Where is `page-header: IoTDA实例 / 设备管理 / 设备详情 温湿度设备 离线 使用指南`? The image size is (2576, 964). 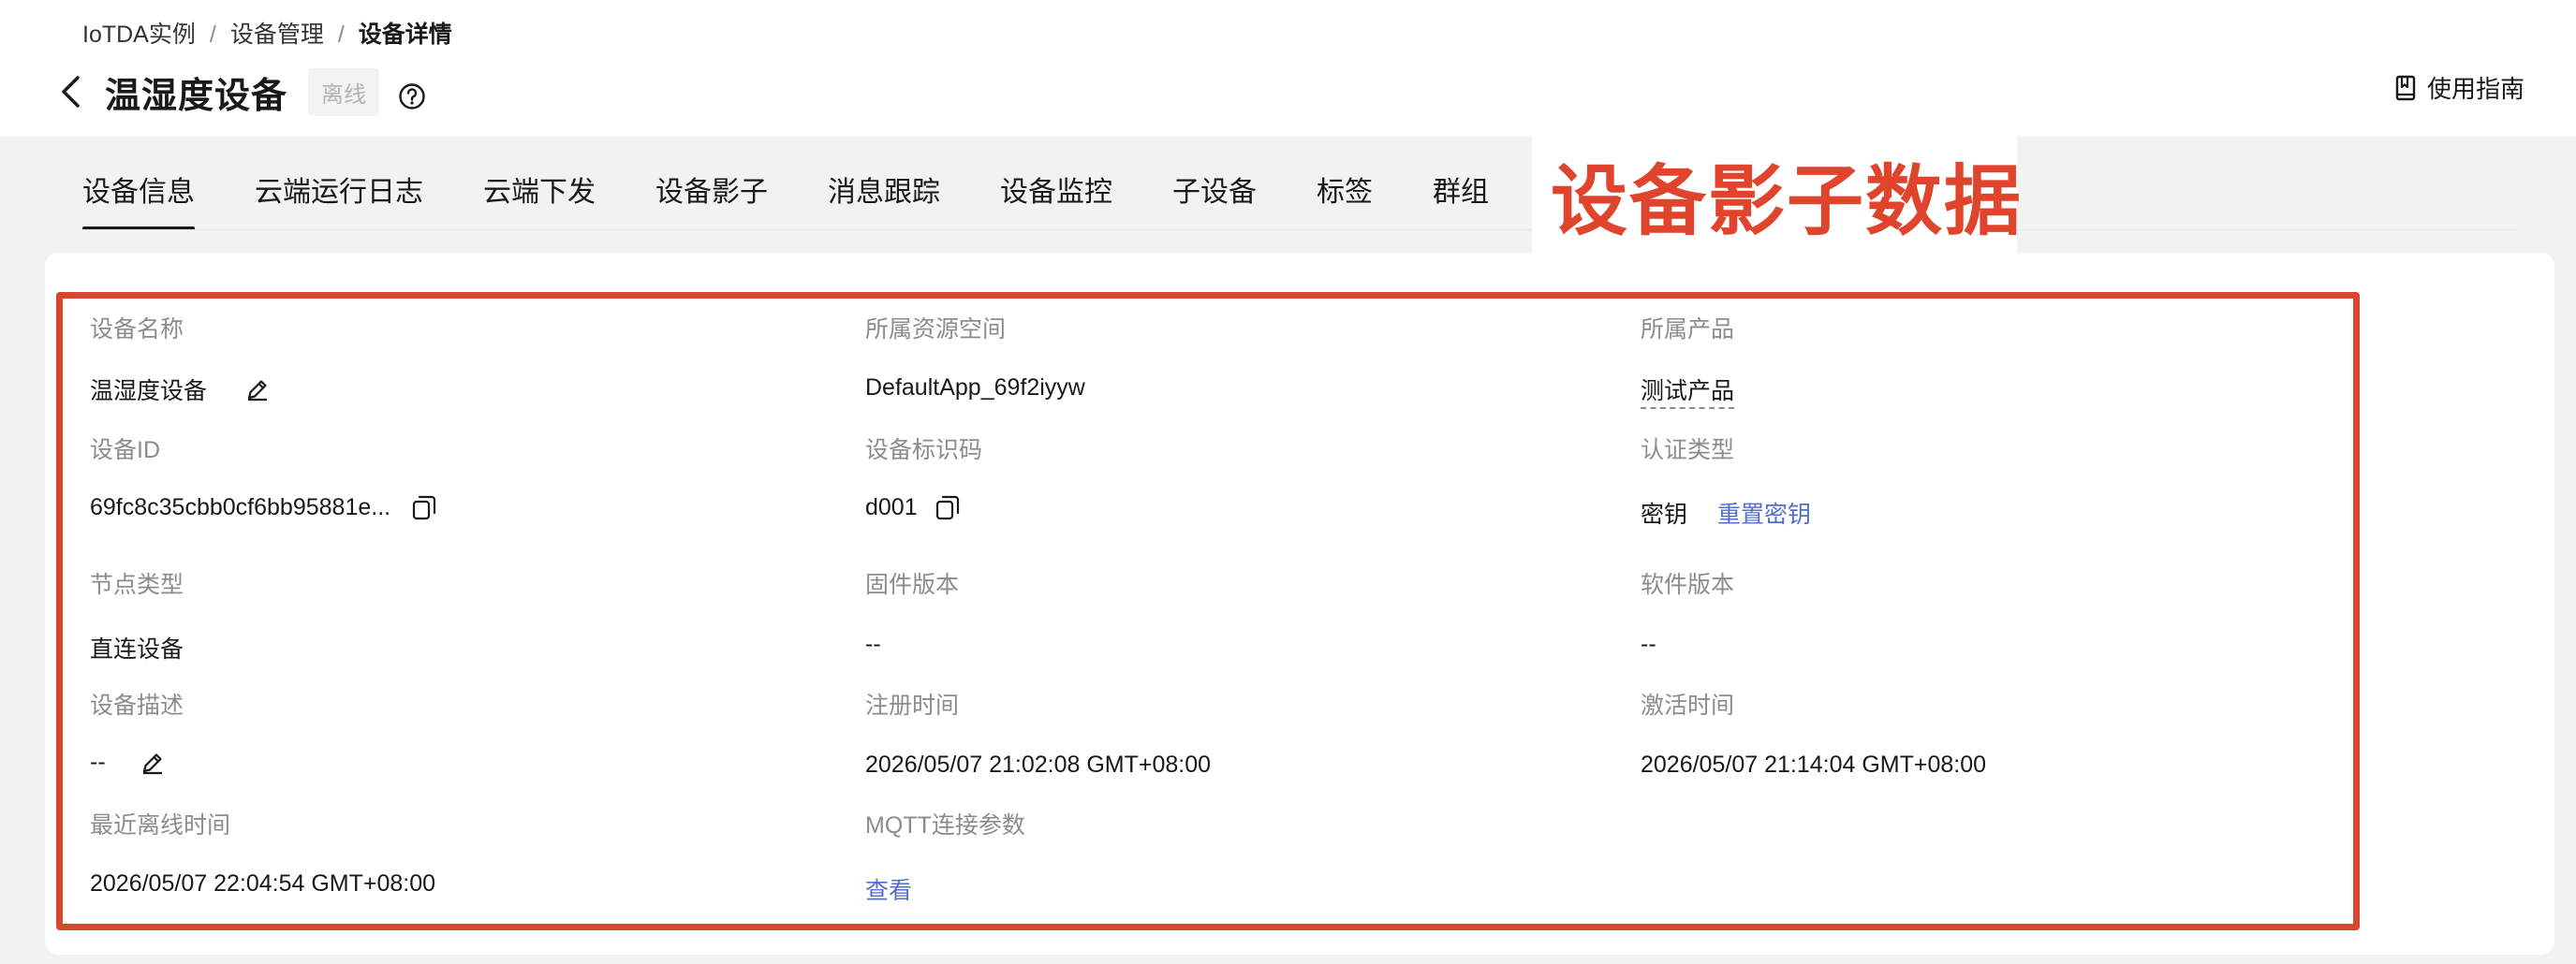
page-header: IoTDA实例 / 设备管理 / 设备详情 温湿度设备 离线 使用指南 is located at coordinates (1288, 68).